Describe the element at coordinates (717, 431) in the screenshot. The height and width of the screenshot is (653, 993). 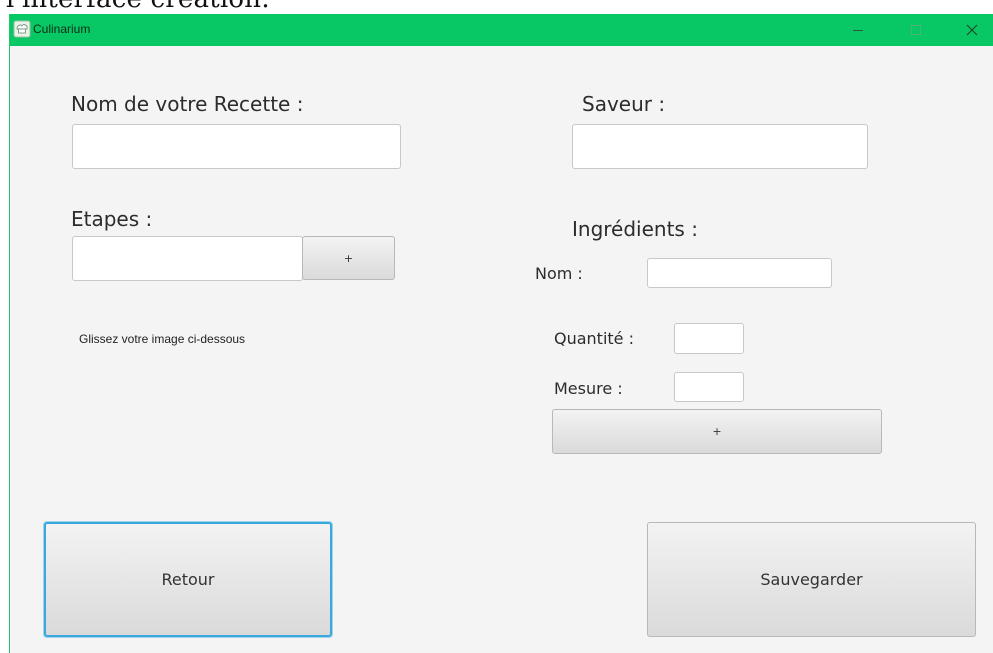
I see `add-ingredient-button: +` at that location.